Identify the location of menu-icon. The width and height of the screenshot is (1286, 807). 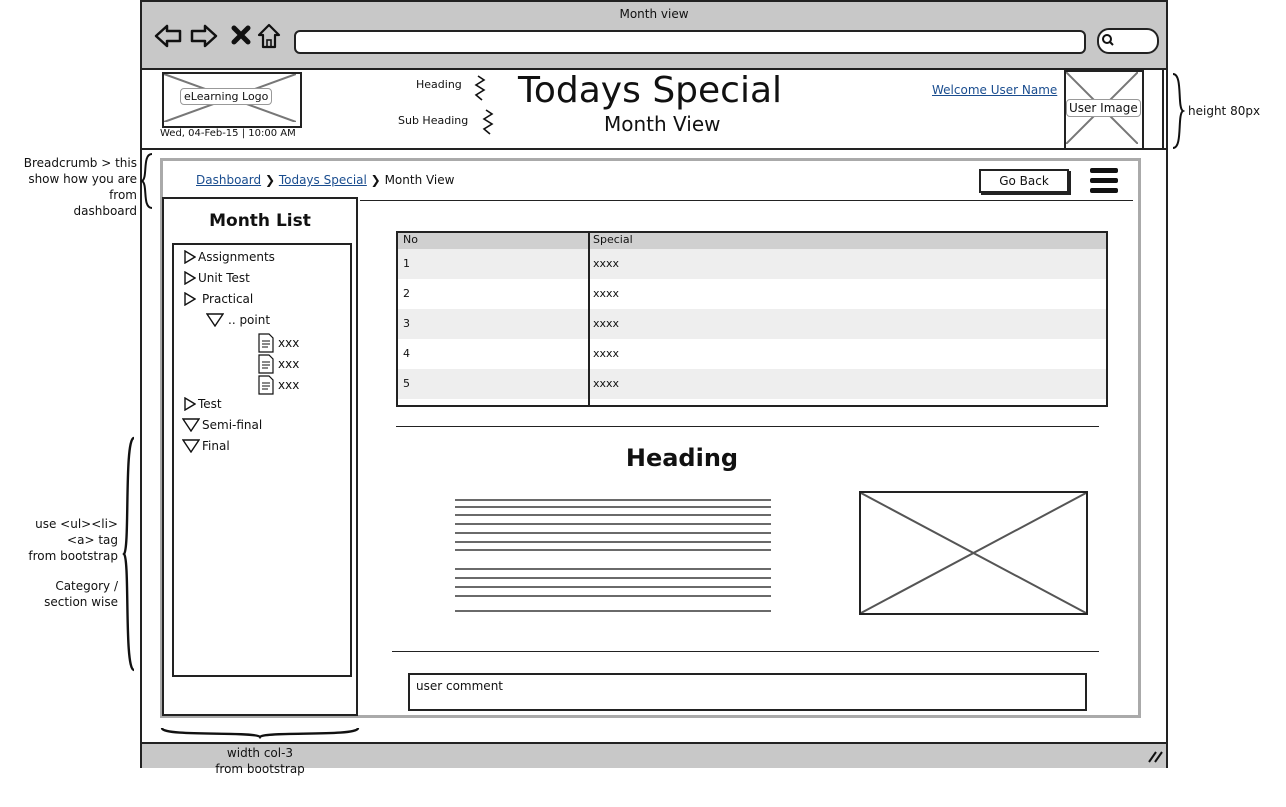
(1104, 181).